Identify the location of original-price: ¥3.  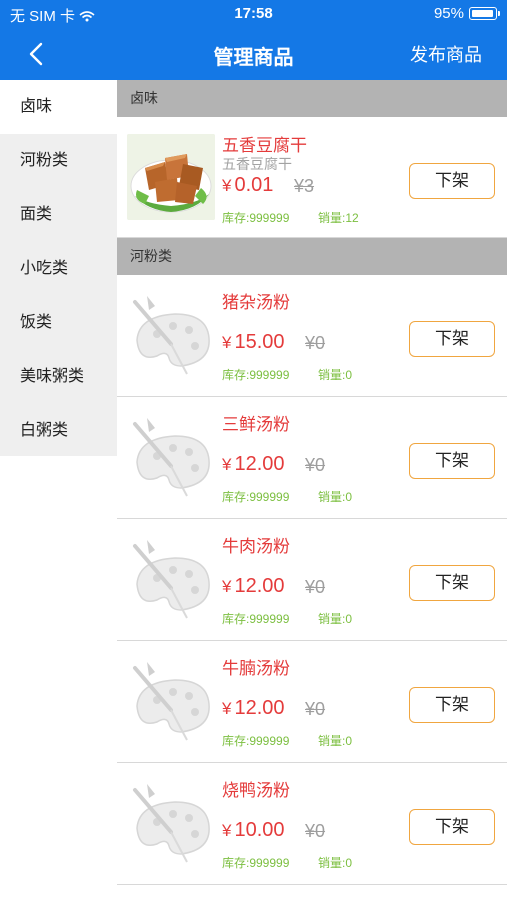
(304, 186).